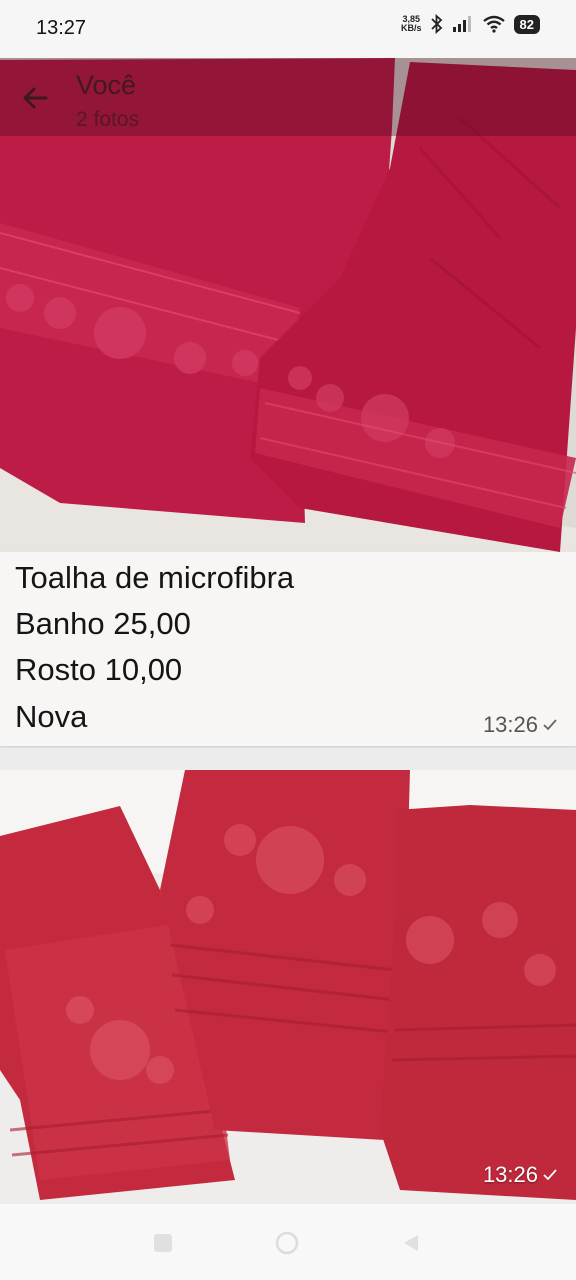 Image resolution: width=576 pixels, height=1280 pixels. Describe the element at coordinates (288, 29) in the screenshot. I see `status-bar: 13:27 3,85 KB/s 82` at that location.